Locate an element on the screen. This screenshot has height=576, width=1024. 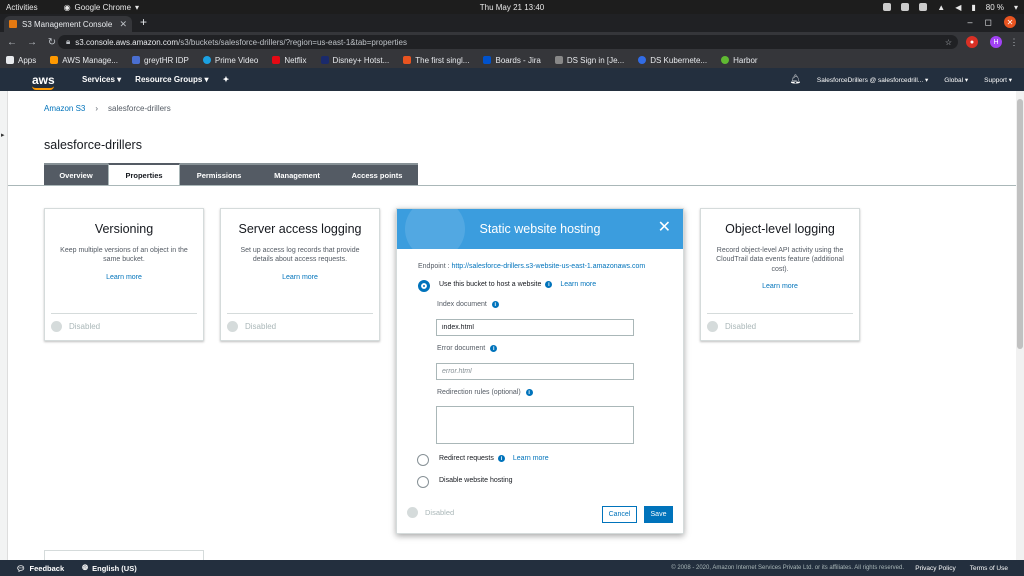
tray-indicator-icon is located at coordinates (923, 7).